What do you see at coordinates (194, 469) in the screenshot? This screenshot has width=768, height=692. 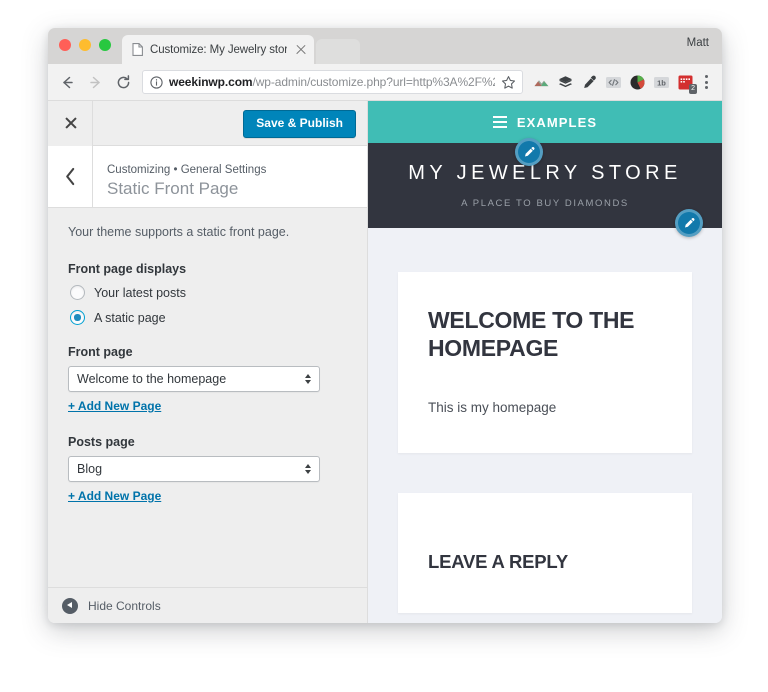 I see `posts-page-select: Blog` at bounding box center [194, 469].